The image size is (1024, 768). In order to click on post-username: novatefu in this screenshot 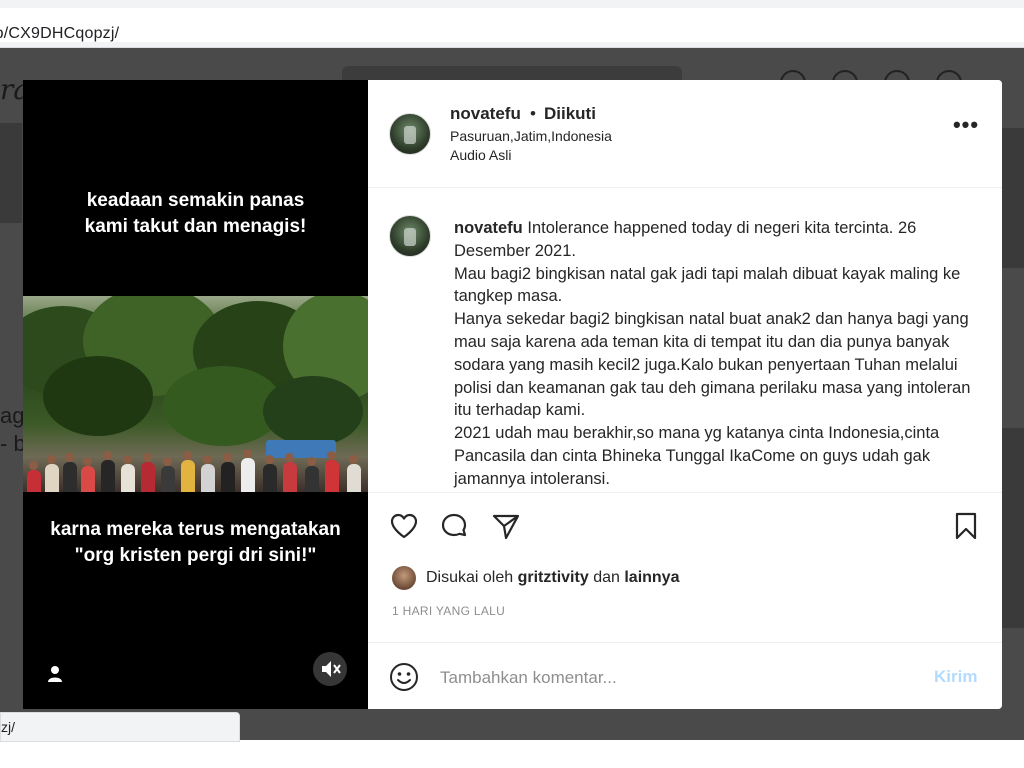, I will do `click(485, 114)`.